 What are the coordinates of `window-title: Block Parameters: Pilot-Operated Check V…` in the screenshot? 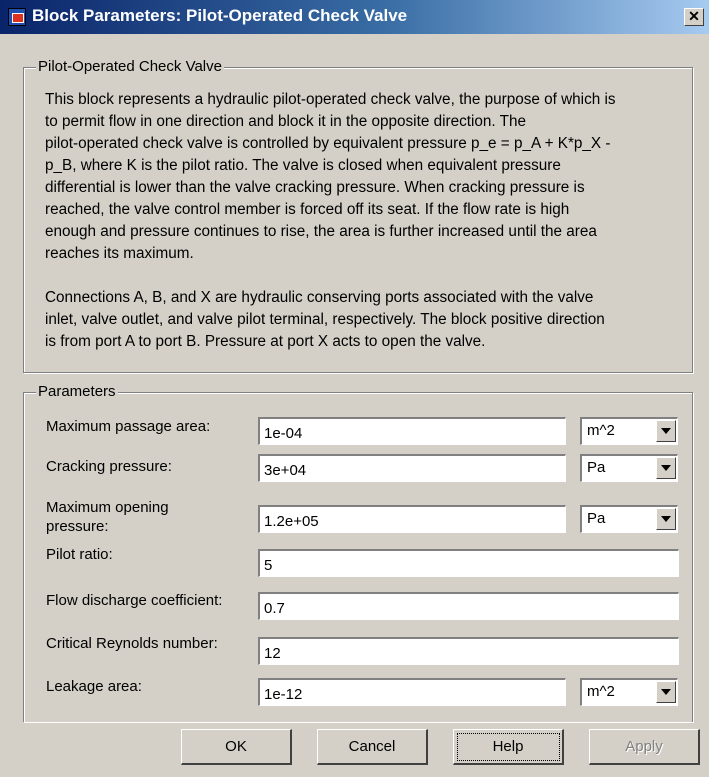 It's located at (220, 15).